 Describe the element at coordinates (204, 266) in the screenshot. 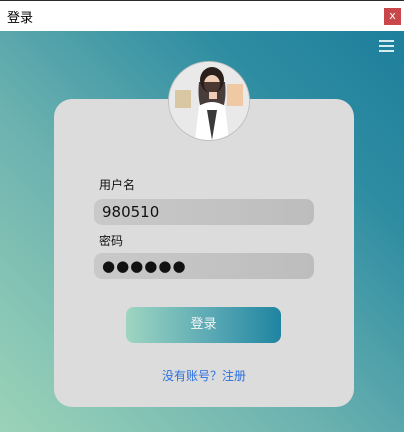

I see `password-input: ●●●●●●` at that location.